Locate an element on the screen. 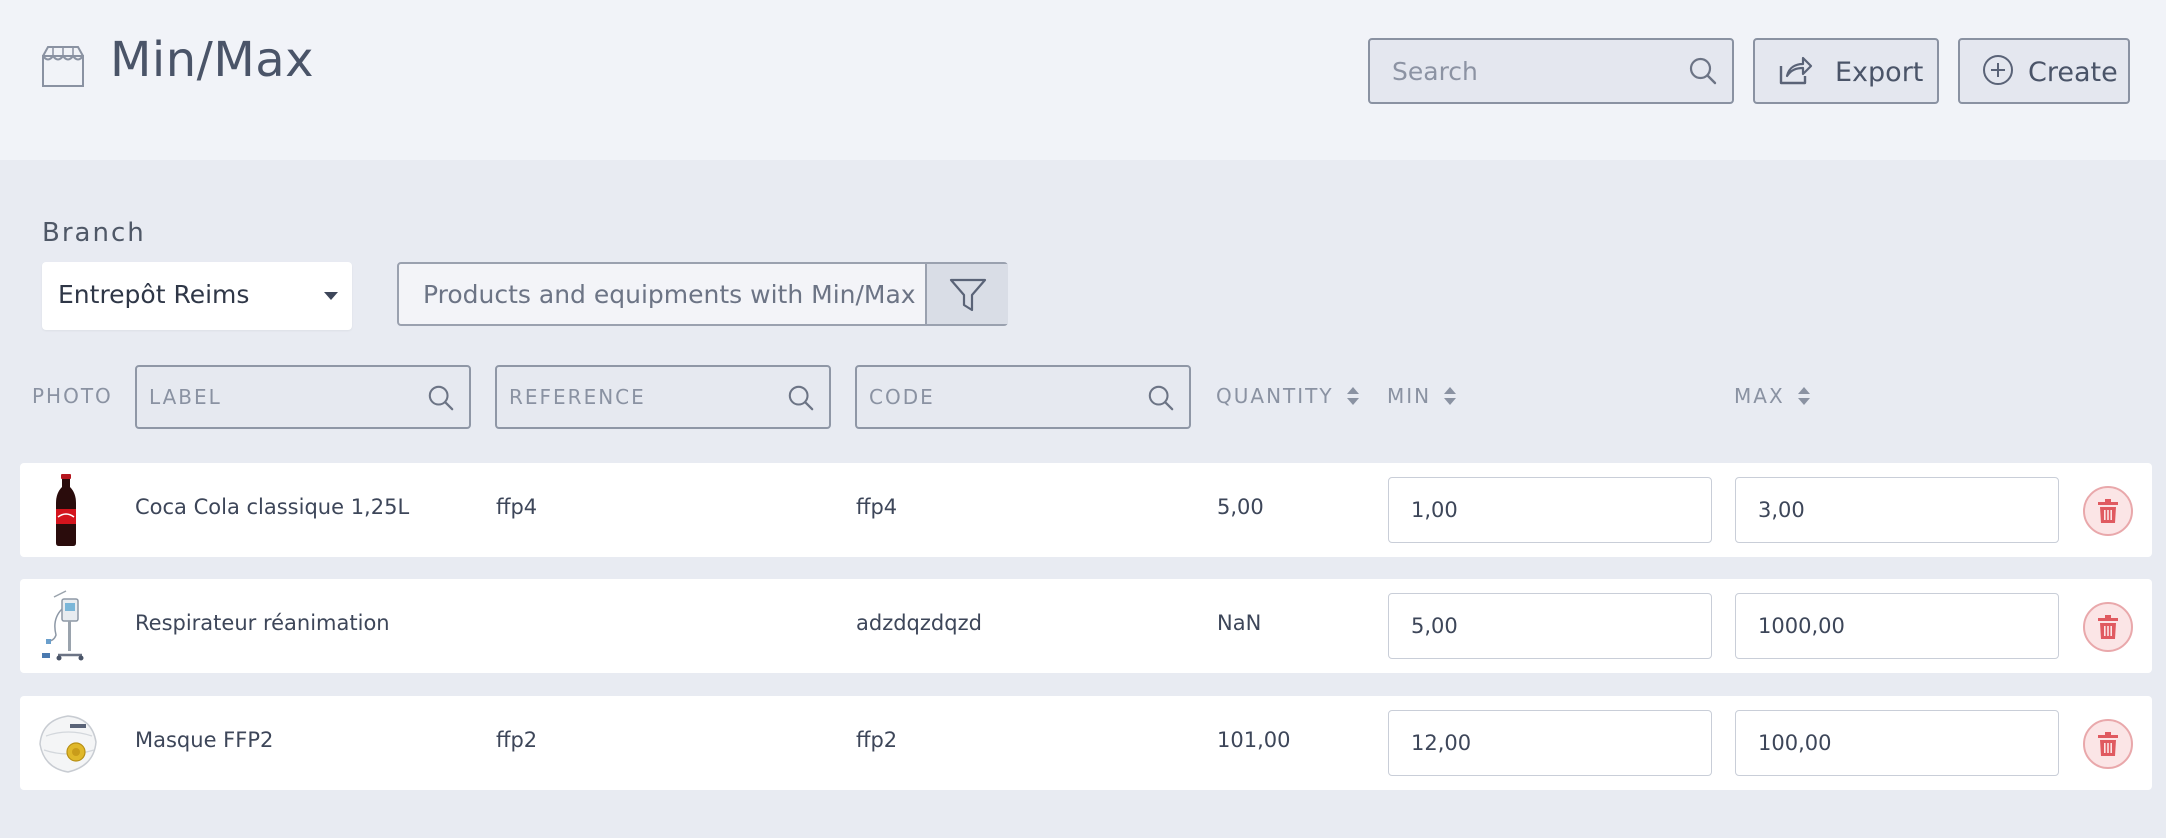  column-header-photo: PHOTO is located at coordinates (72, 396).